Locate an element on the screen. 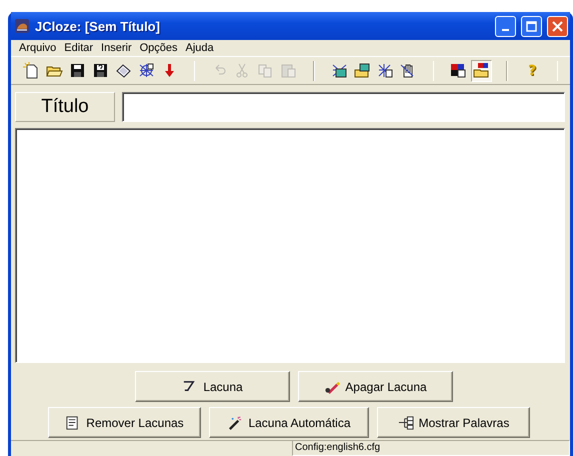 This screenshot has width=573, height=456. menu-item: Editar is located at coordinates (79, 48).